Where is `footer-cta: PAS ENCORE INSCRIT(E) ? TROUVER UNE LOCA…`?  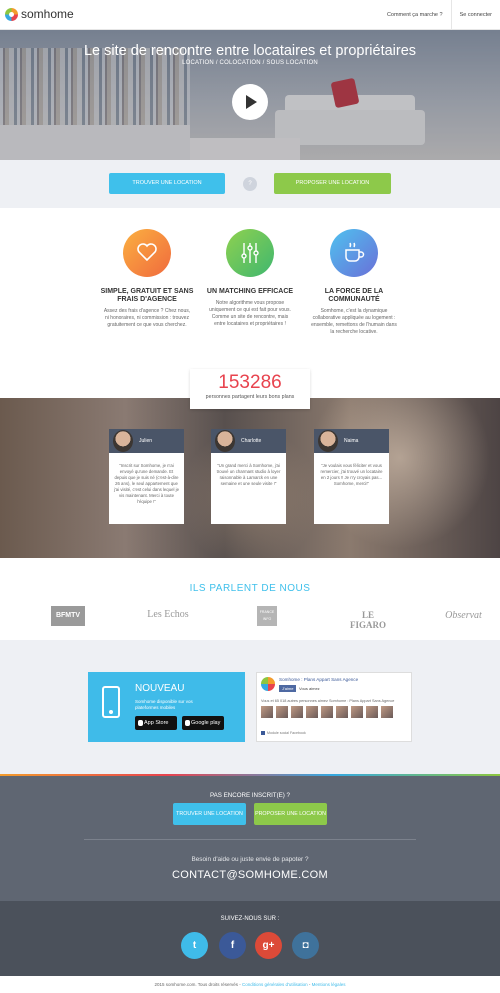 footer-cta: PAS ENCORE INSCRIT(E) ? TROUVER UNE LOCA… is located at coordinates (250, 837).